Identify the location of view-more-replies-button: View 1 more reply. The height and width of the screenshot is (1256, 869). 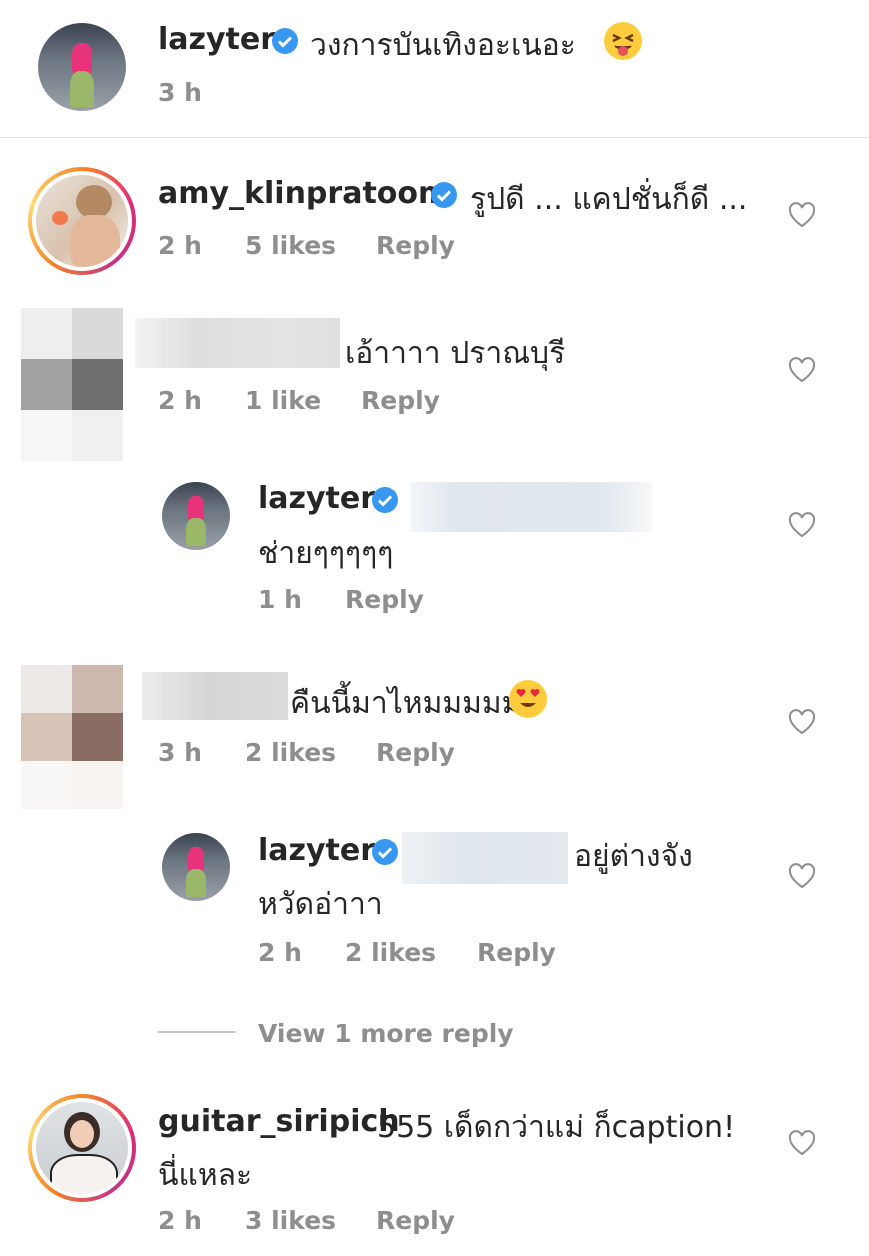
(386, 1033).